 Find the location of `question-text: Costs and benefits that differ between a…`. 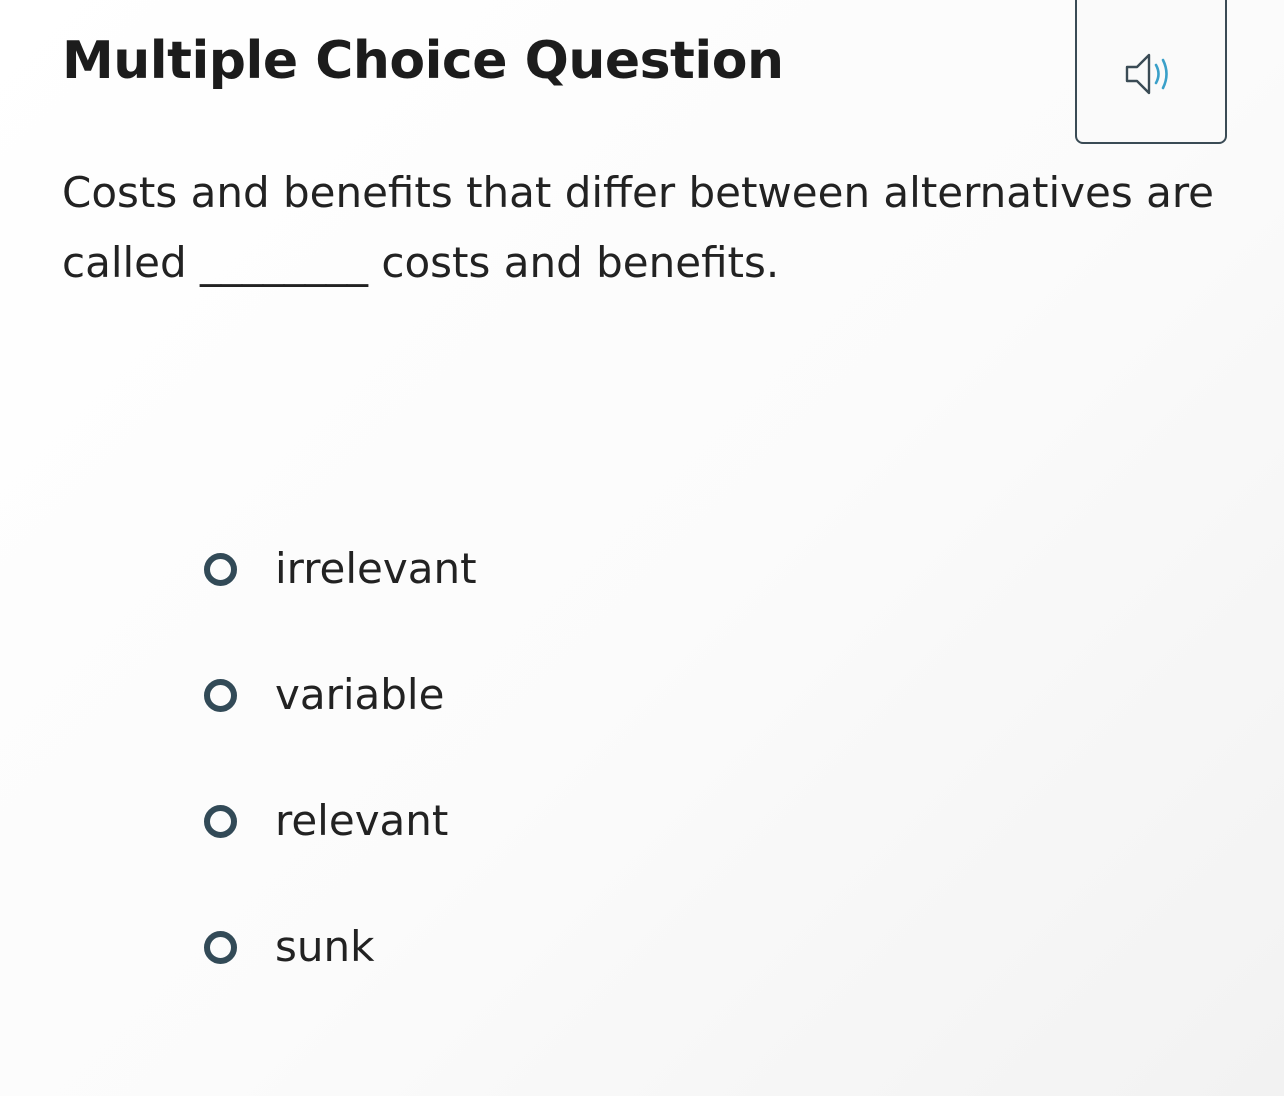

question-text: Costs and benefits that differ between a… is located at coordinates (657, 228).